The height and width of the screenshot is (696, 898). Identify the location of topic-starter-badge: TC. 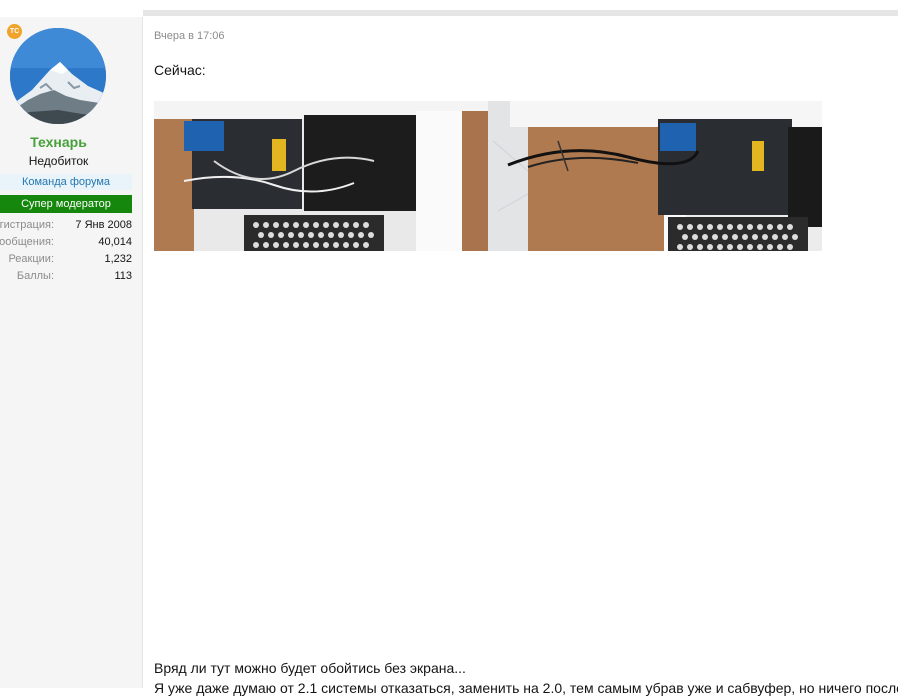
(14, 31).